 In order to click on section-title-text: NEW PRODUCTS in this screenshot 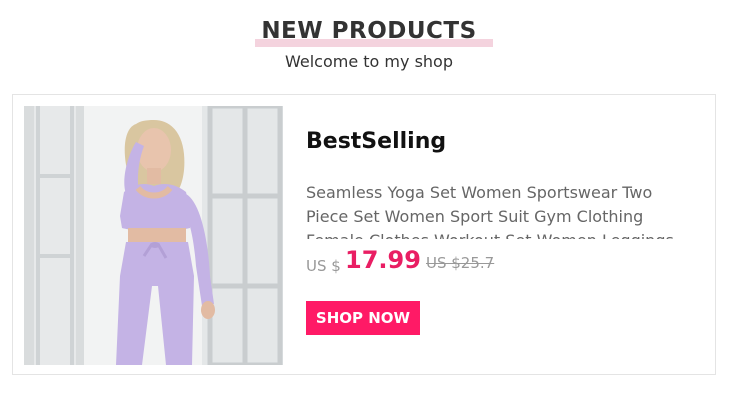, I will do `click(369, 31)`.